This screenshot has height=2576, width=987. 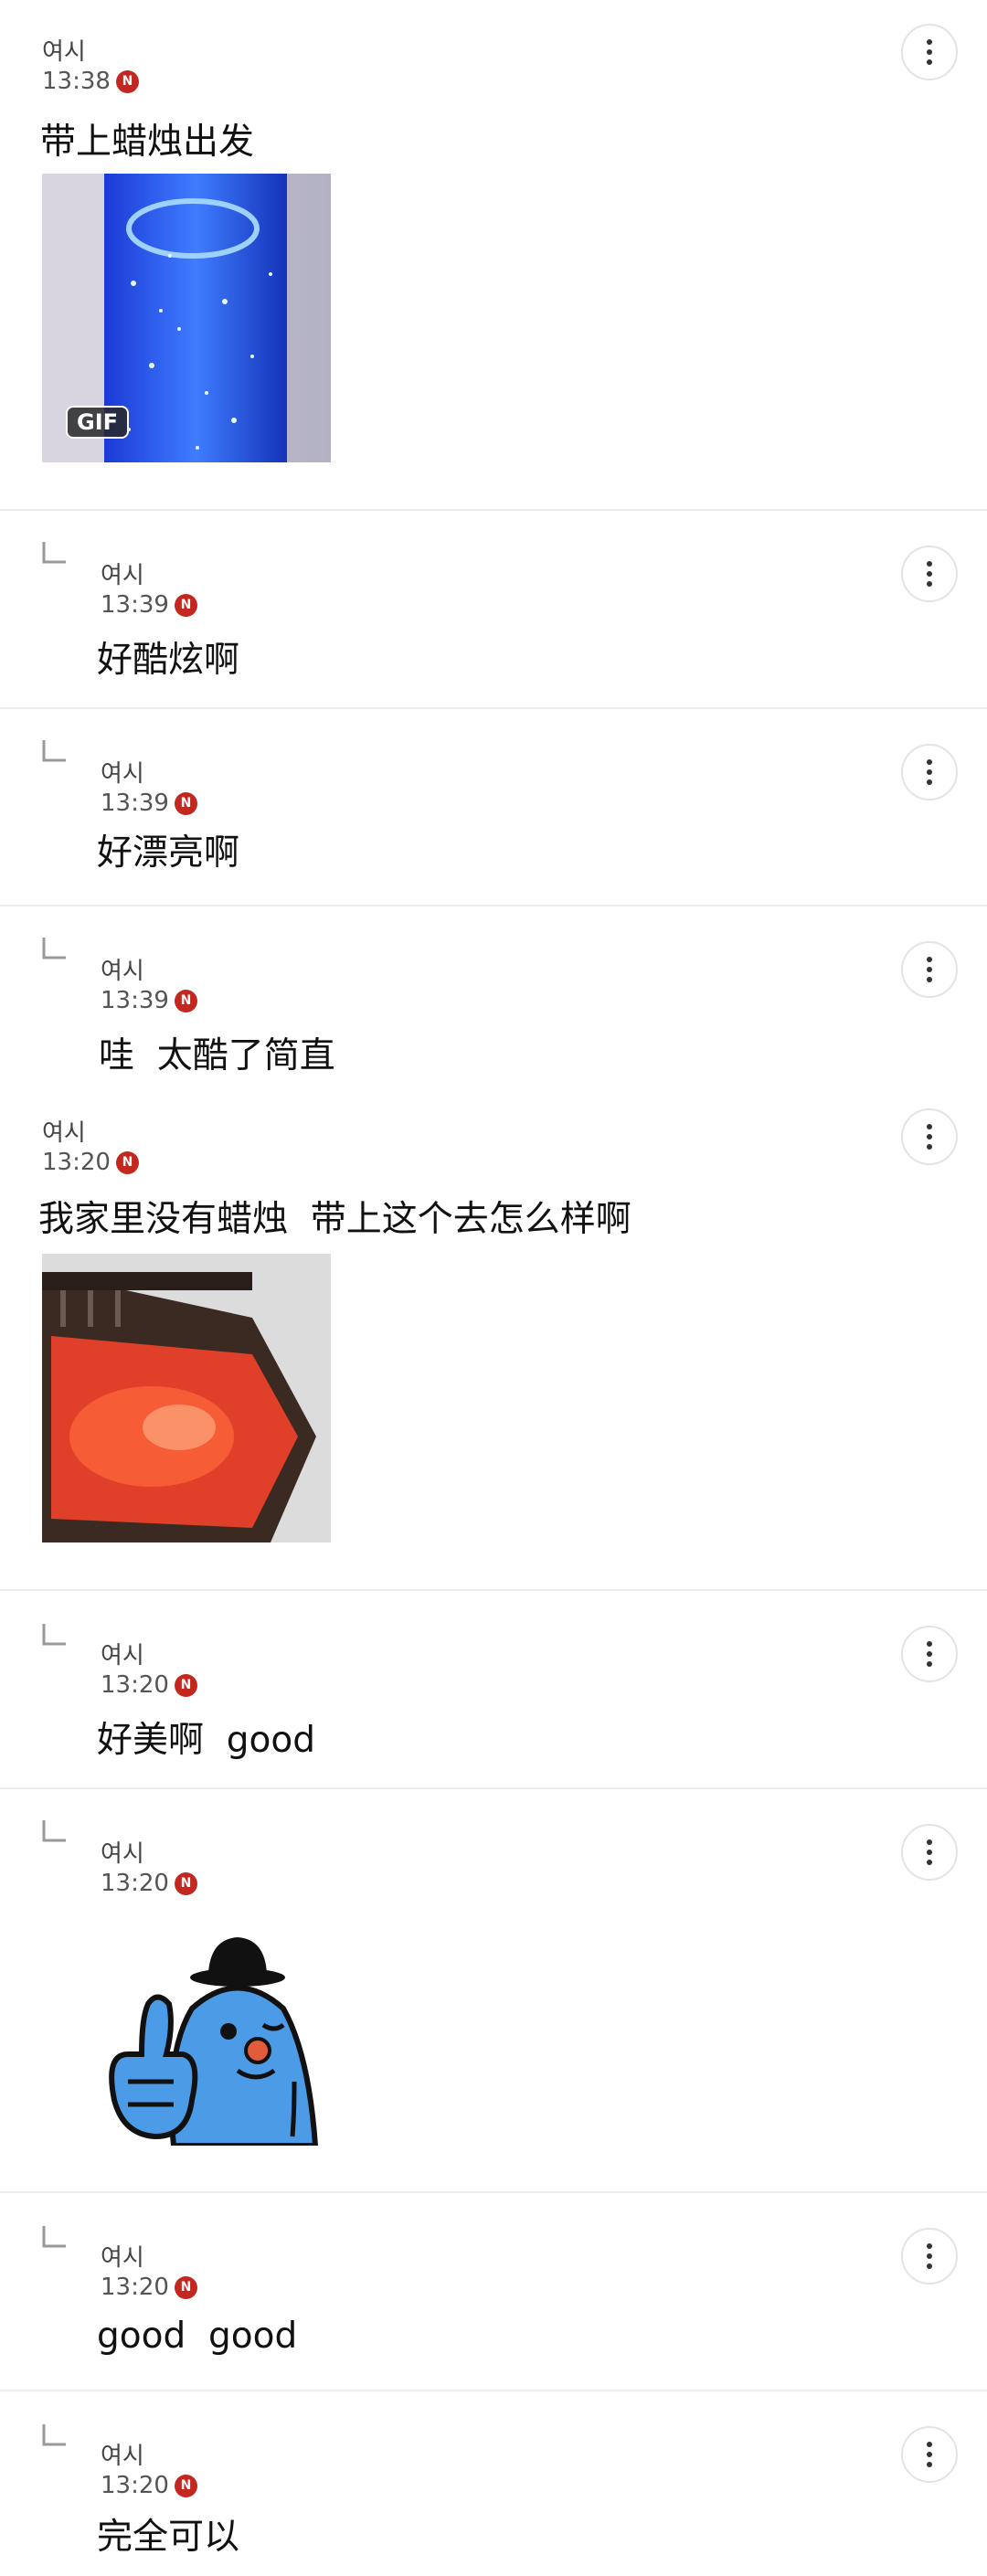 I want to click on comment-image, so click(x=186, y=1398).